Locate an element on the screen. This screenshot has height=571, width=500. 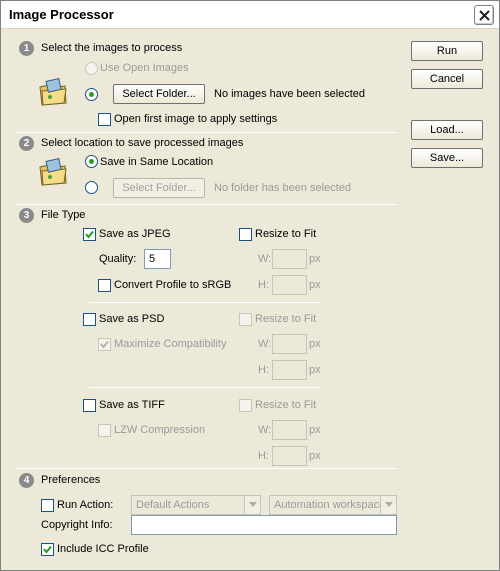
lzw-compression-label: LZW Compression is located at coordinates (160, 430).